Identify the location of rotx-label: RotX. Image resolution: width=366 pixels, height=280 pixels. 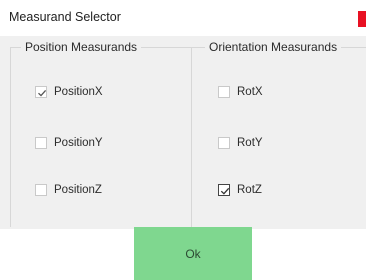
(250, 92).